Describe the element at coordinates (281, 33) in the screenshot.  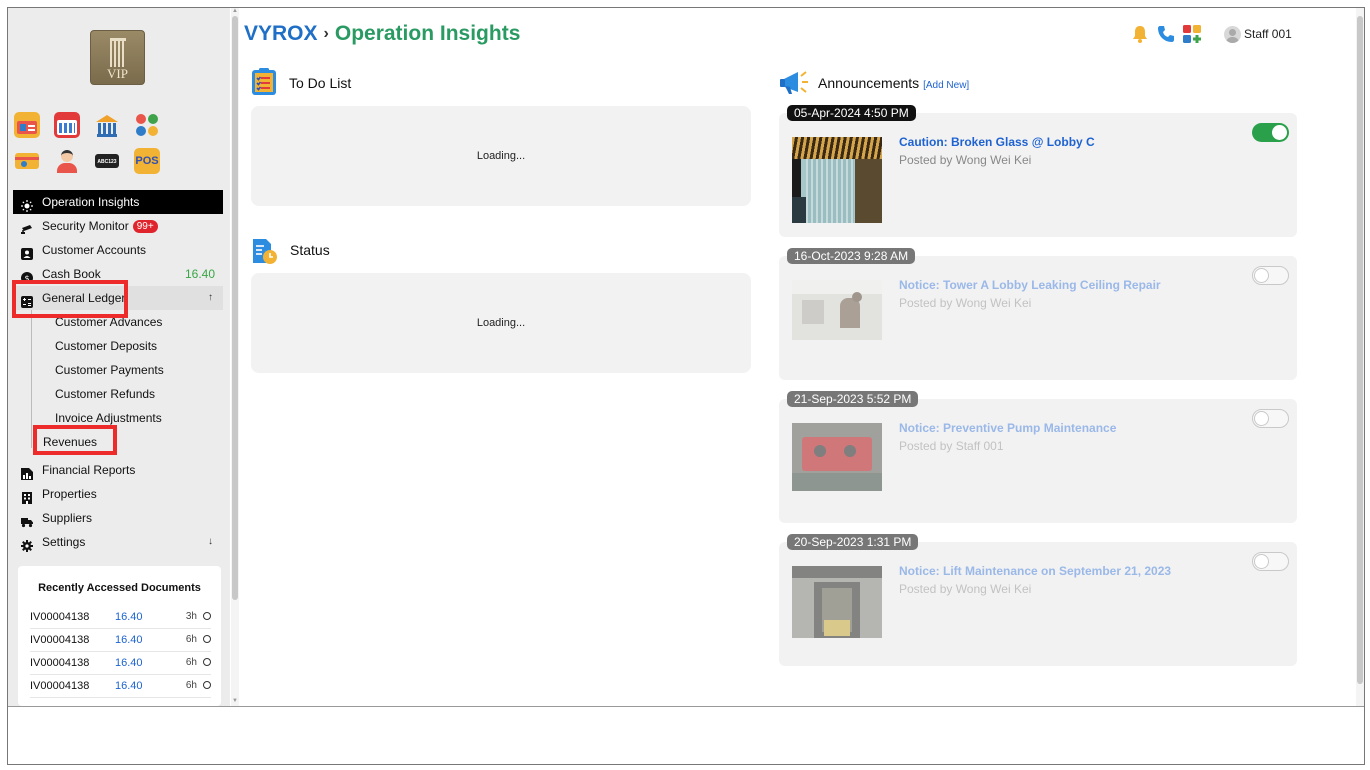
I see `breadcrumb-brand: VYROX` at that location.